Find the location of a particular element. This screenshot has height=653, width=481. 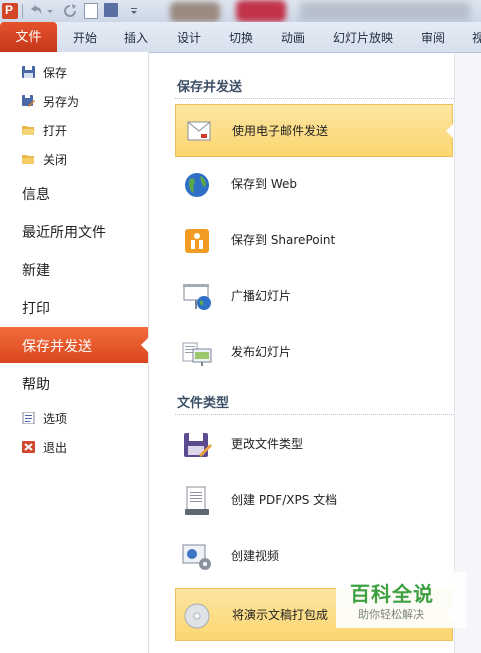

video-icon is located at coordinates (196, 557).